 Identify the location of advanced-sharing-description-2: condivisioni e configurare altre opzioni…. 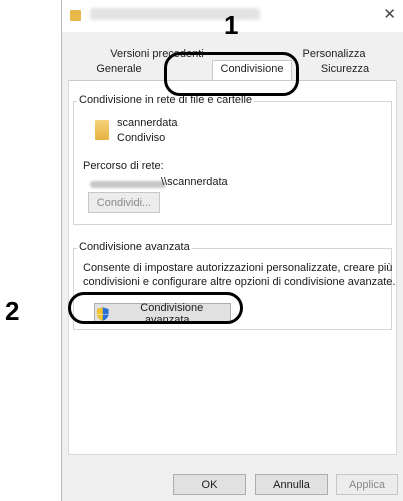
(239, 282).